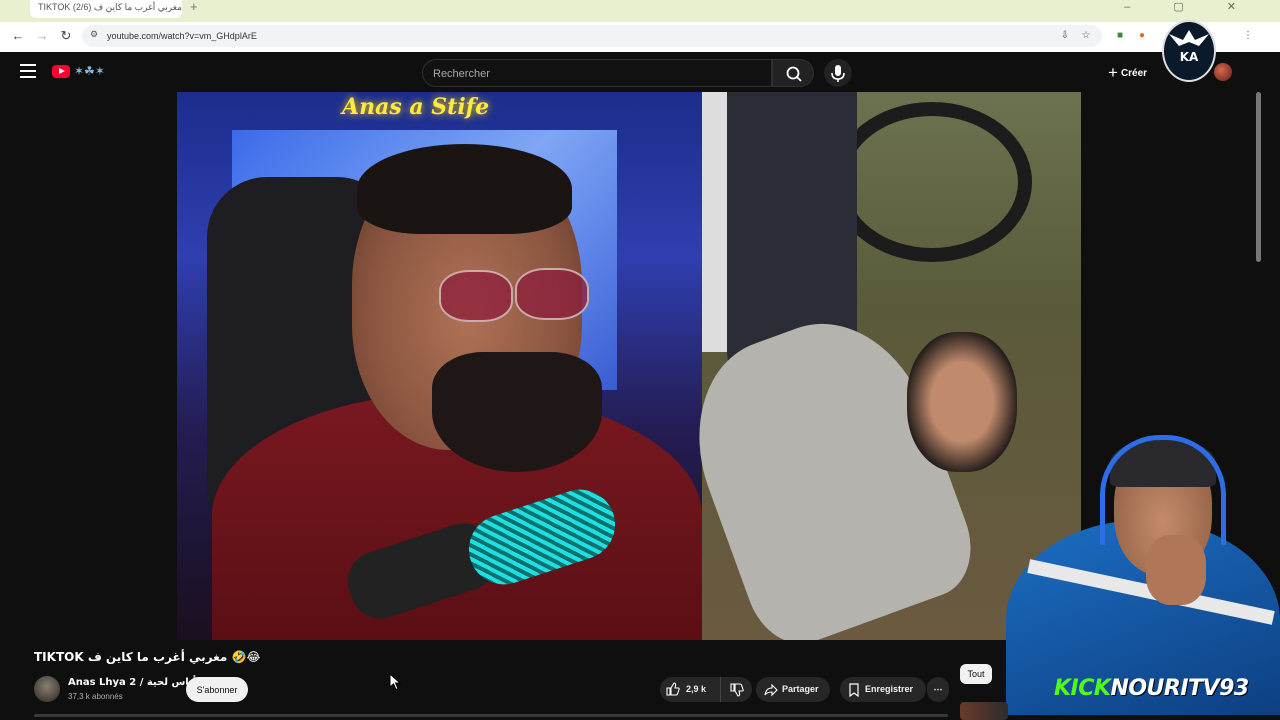  I want to click on reload-icon: ↻, so click(66, 36).